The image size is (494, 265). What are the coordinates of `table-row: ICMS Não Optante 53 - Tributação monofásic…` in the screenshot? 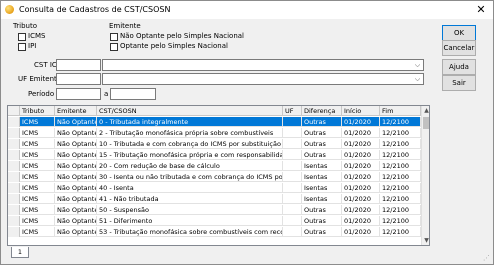 It's located at (214, 232).